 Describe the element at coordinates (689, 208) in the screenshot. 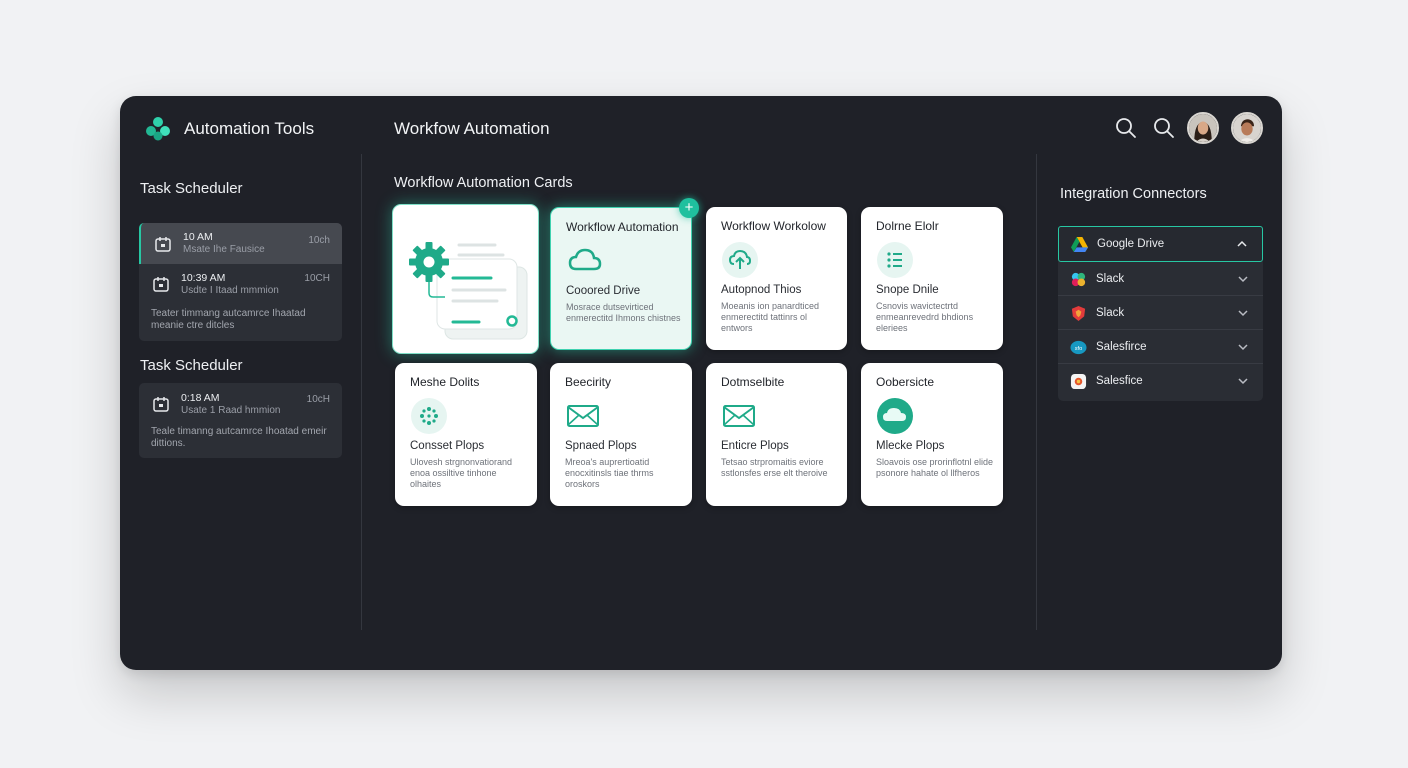

I see `add-card-button: +` at that location.